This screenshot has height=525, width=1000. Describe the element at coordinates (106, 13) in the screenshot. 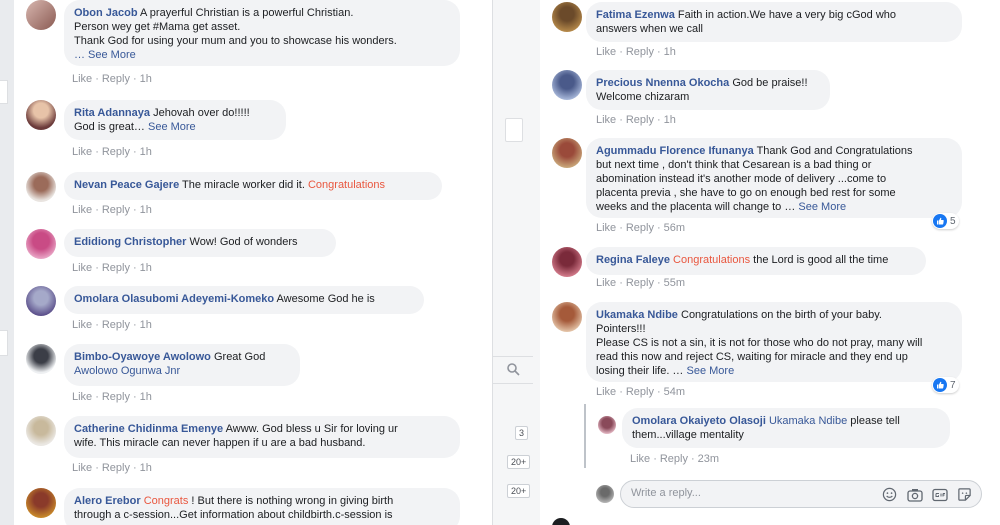

I see `commenter-name: Obon Jacob` at that location.